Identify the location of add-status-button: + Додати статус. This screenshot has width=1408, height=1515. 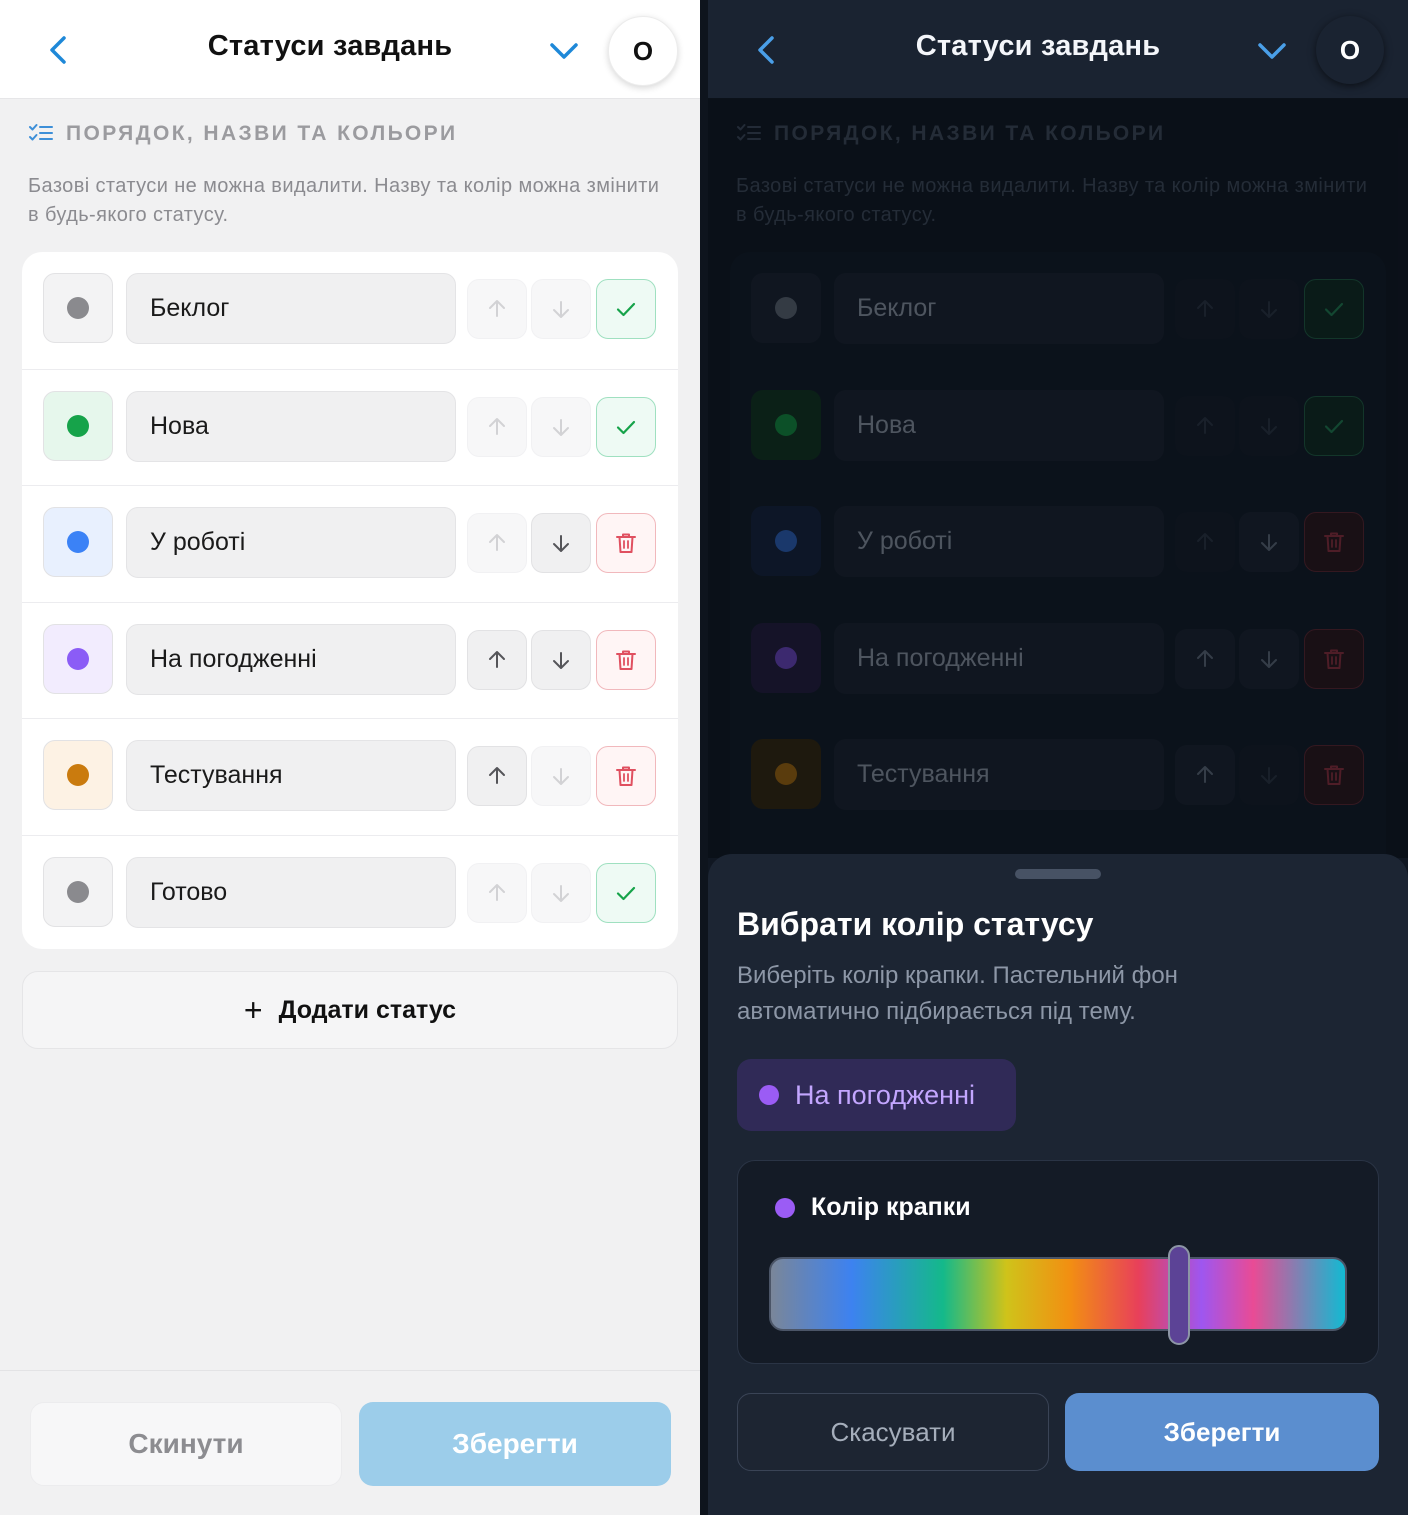
(350, 1010).